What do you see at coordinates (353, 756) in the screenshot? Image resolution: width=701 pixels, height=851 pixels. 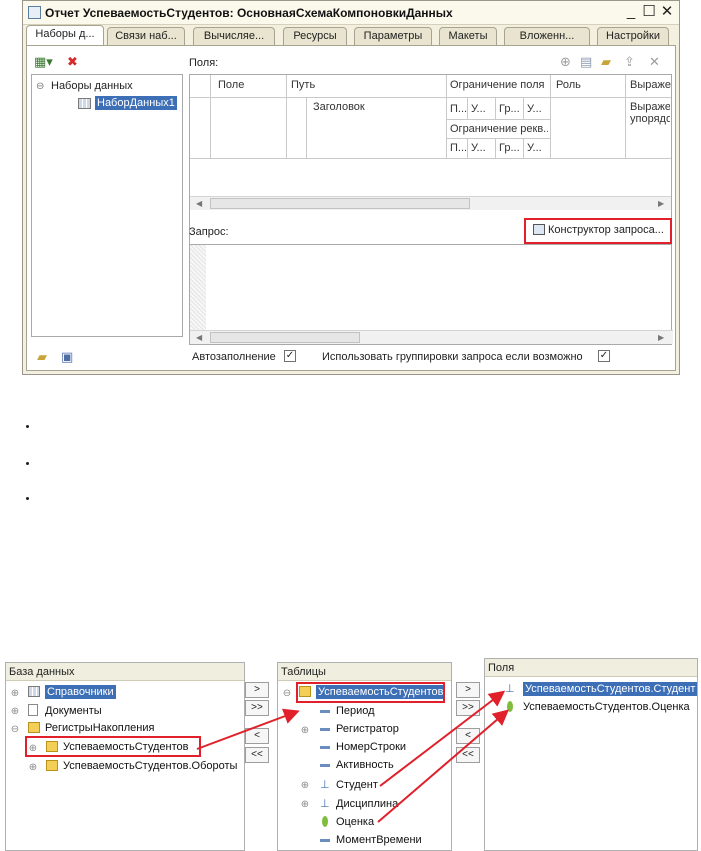 I see `annotation-arrows` at bounding box center [353, 756].